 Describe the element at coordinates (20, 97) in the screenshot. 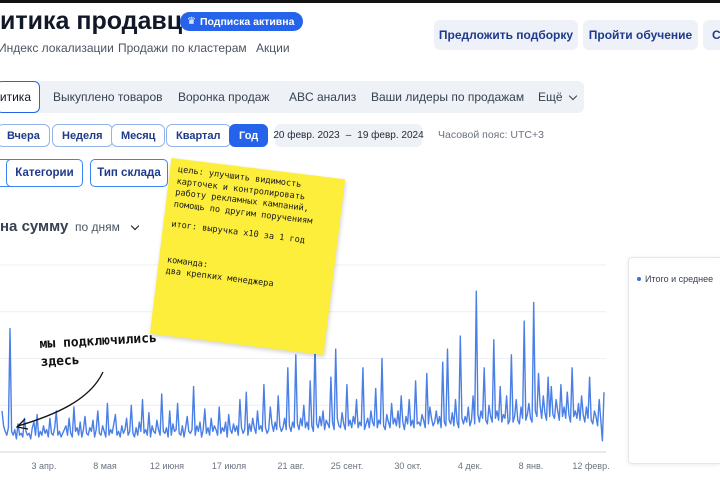

I see `tab-analytics: итика` at that location.